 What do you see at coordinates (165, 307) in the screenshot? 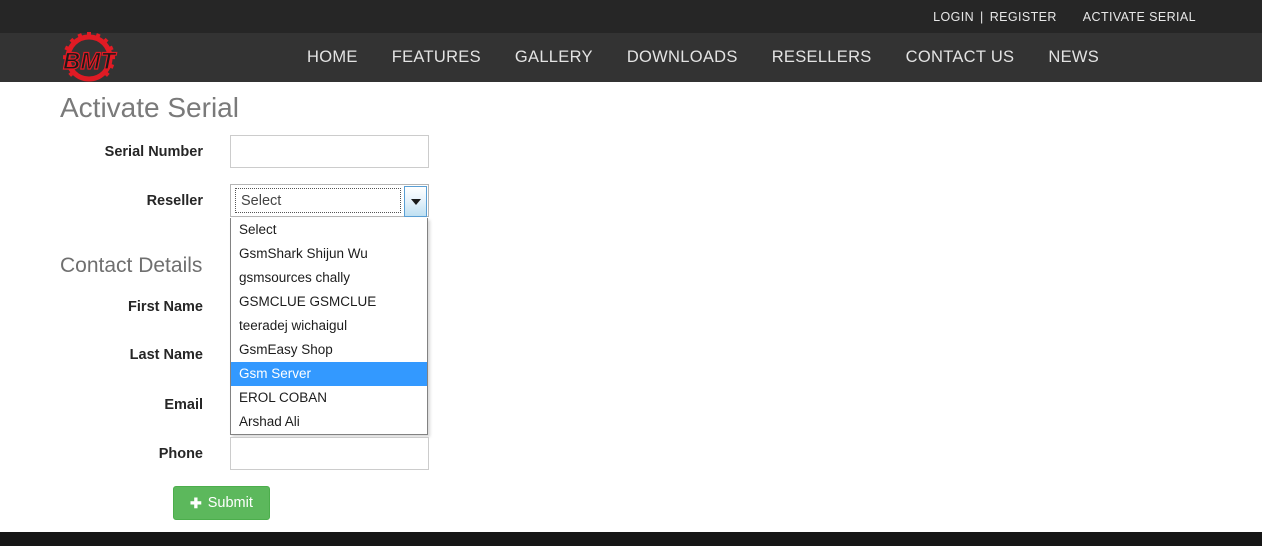
I see `label-first-name: First Name` at bounding box center [165, 307].